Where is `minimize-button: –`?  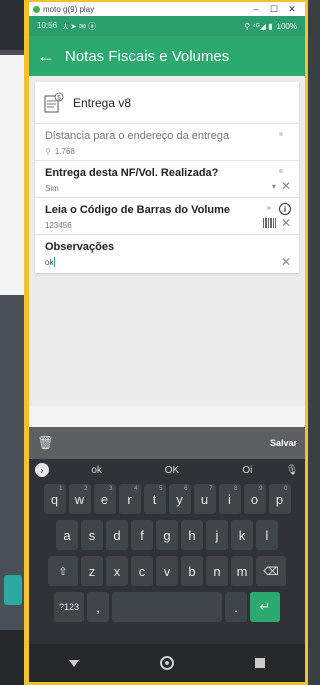
minimize-button: – is located at coordinates (256, 9).